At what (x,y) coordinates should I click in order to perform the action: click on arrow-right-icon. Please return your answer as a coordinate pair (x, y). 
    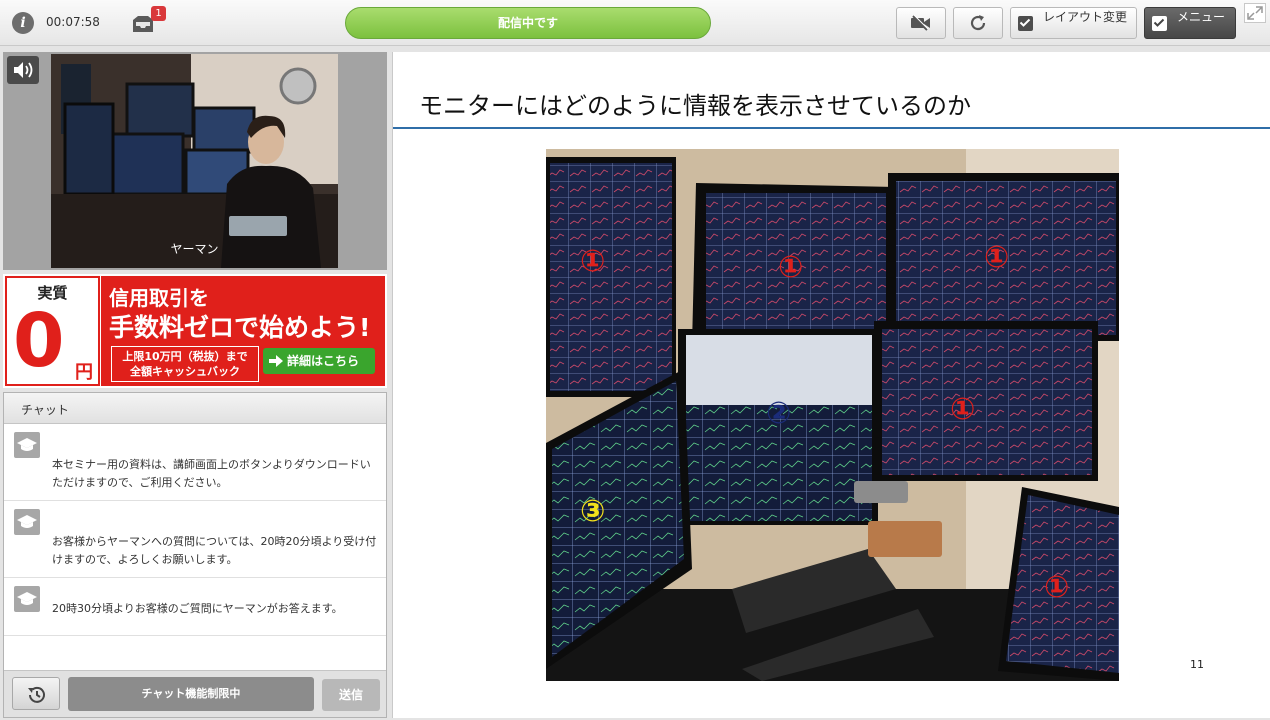
    Looking at the image, I should click on (276, 361).